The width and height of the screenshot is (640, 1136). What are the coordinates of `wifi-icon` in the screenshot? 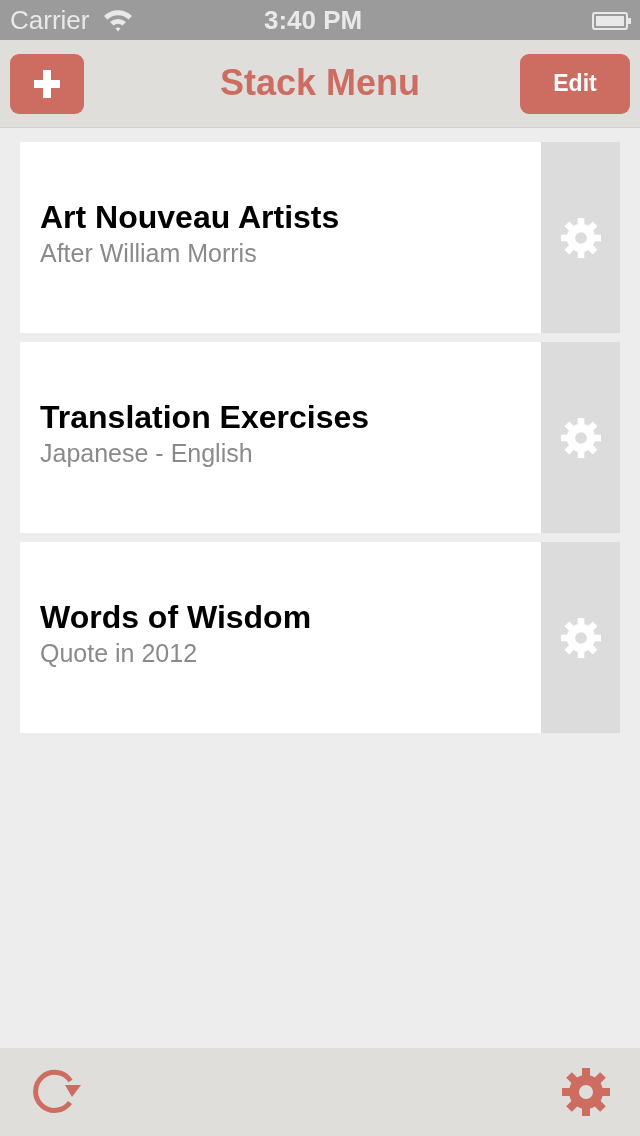 It's located at (118, 20).